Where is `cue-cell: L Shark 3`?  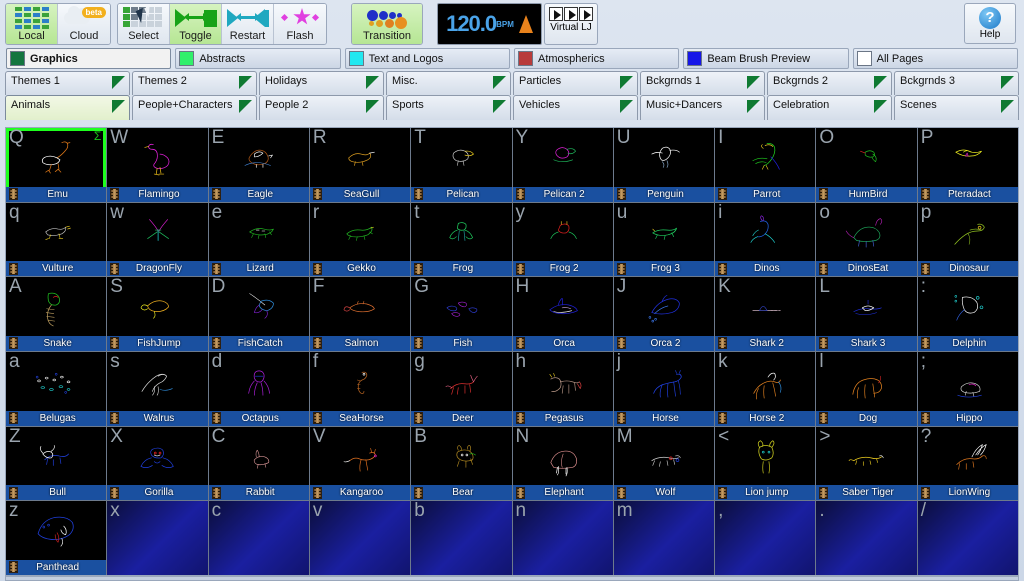 cue-cell: L Shark 3 is located at coordinates (866, 314).